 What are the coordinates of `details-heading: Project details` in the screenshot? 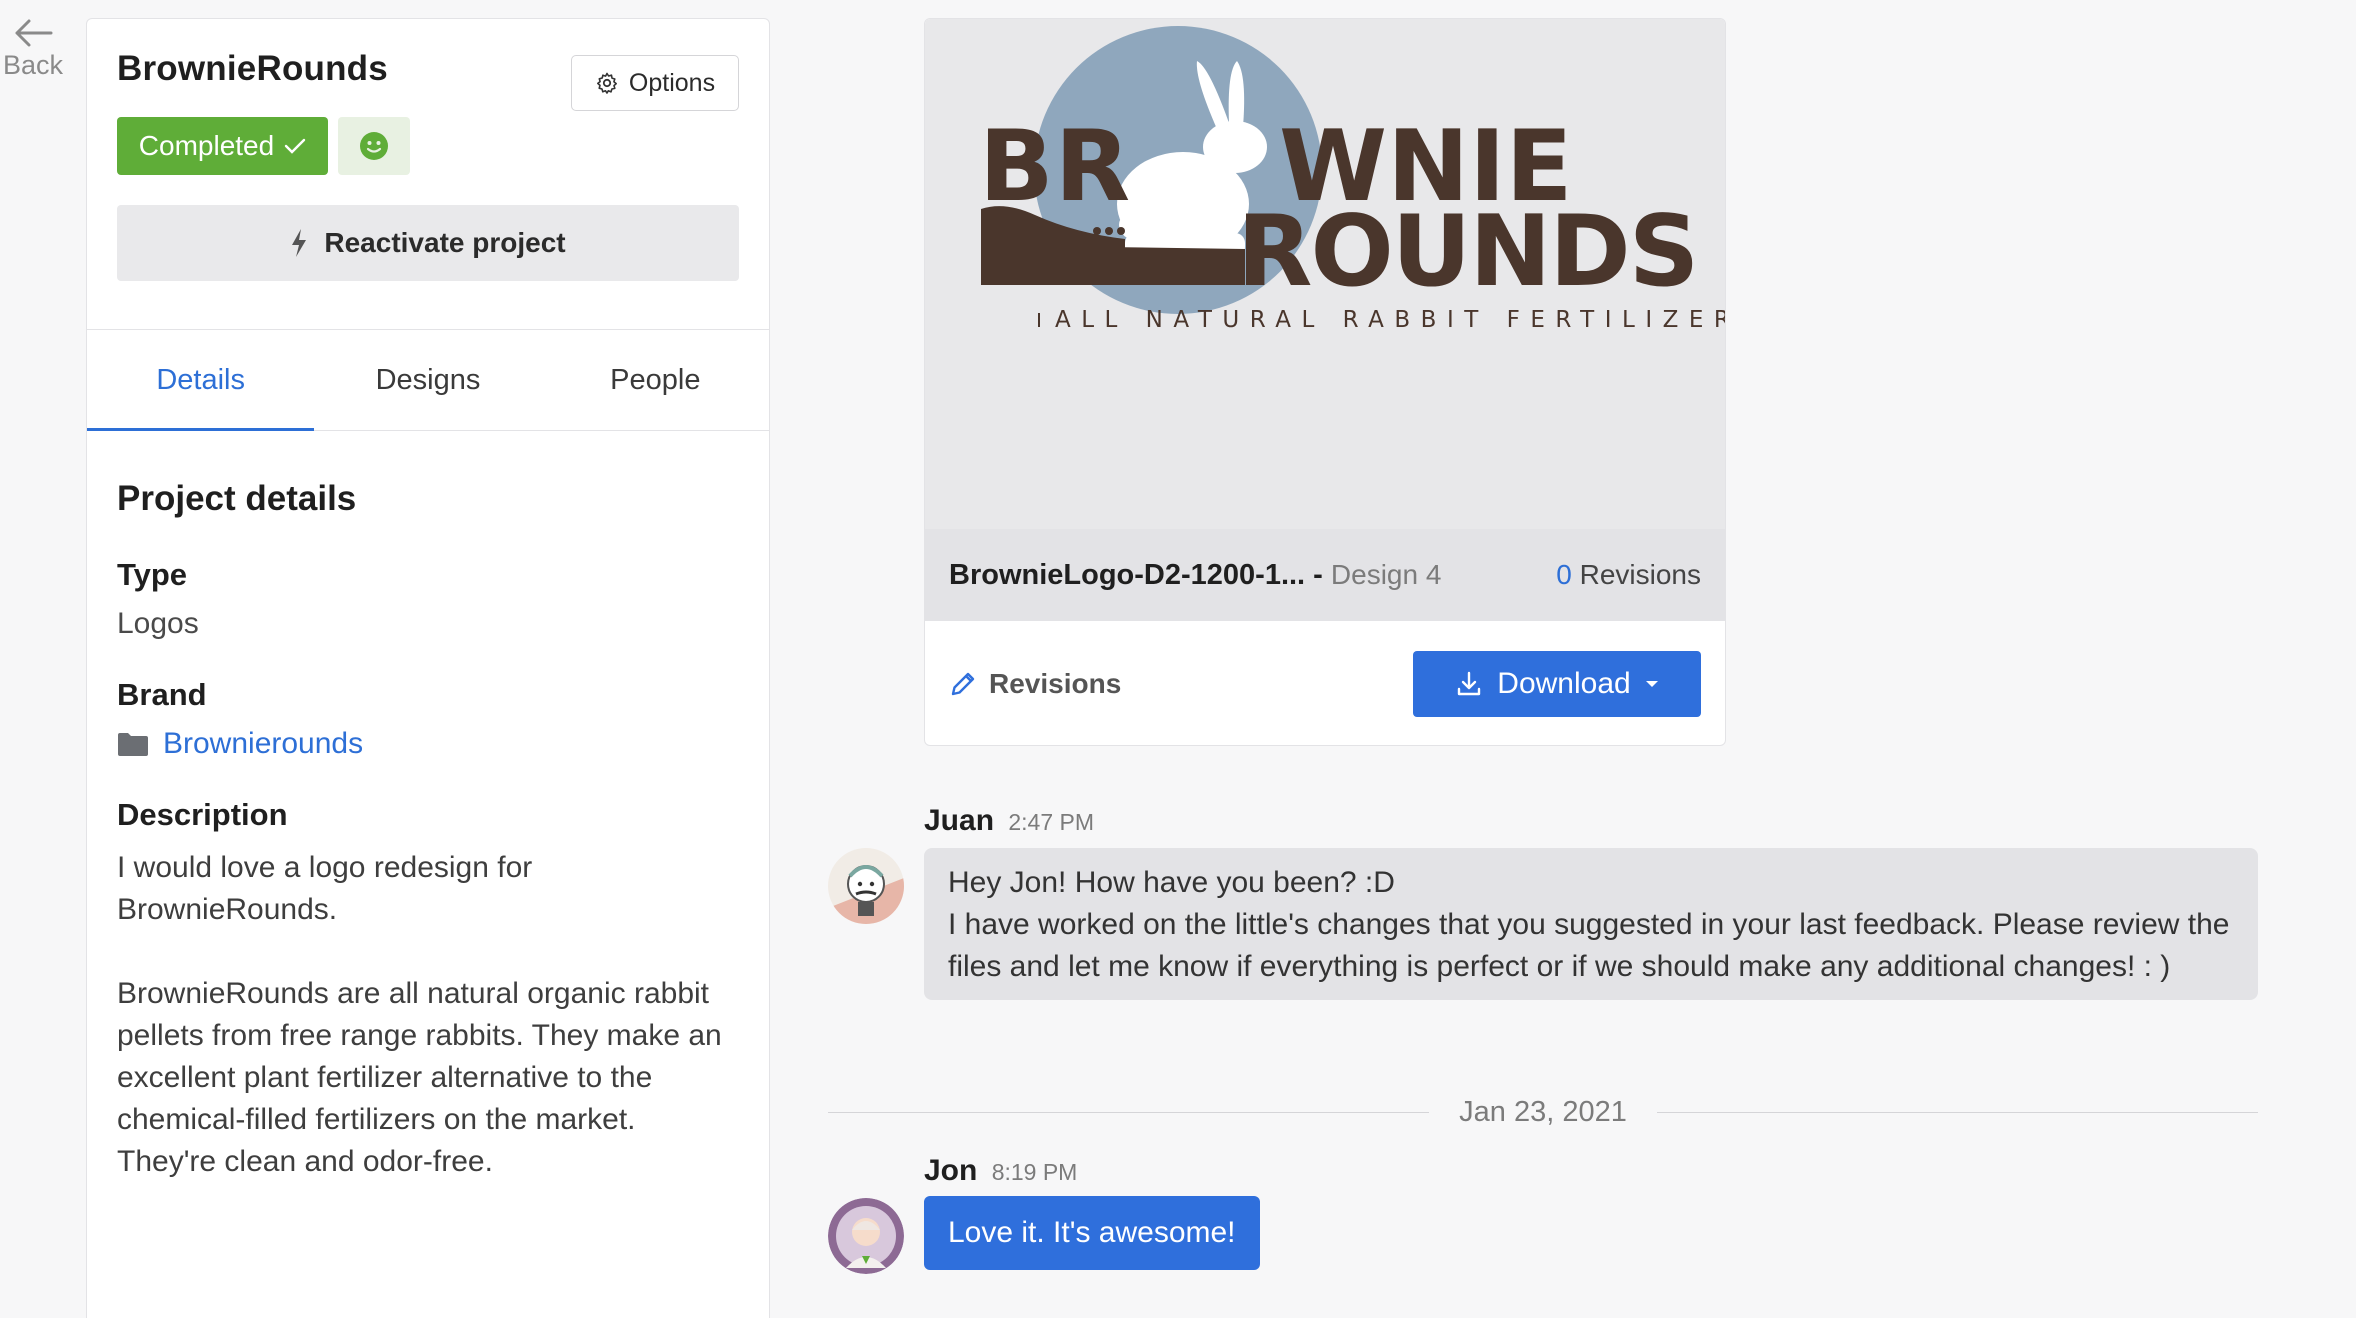 It's located at (237, 498).